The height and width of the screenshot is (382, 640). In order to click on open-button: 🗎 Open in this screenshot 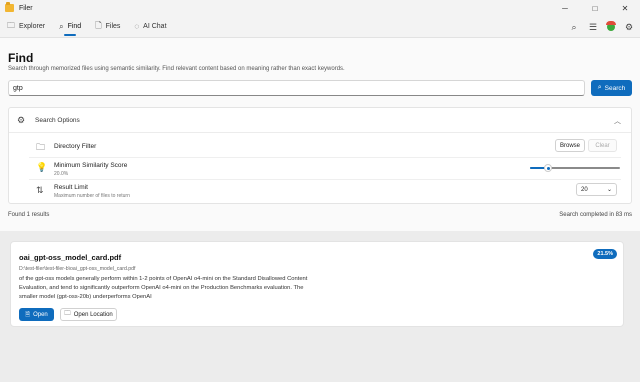, I will do `click(36, 314)`.